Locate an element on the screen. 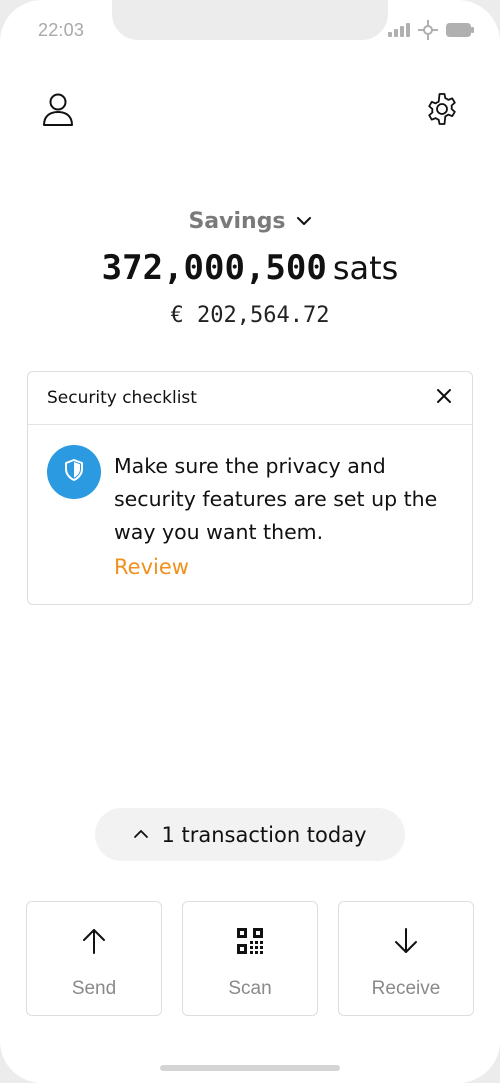 The width and height of the screenshot is (500, 1083). wallet-name: Savings is located at coordinates (237, 221).